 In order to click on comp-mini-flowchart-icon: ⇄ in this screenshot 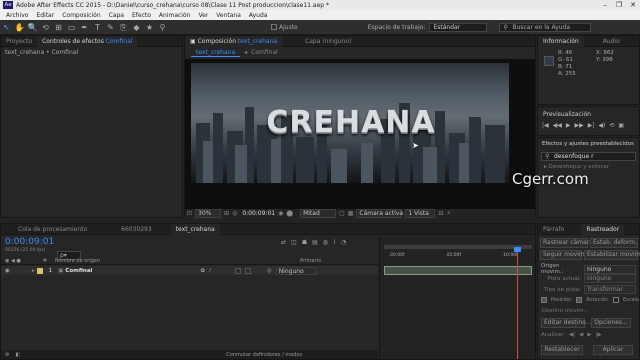, I will do `click(283, 242)`.